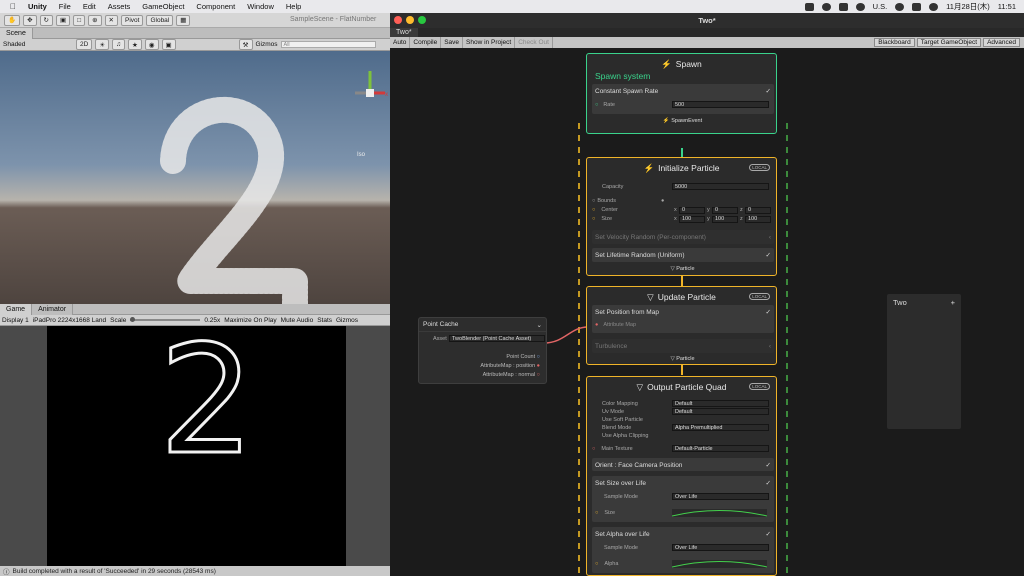 The height and width of the screenshot is (576, 1024). I want to click on cloud-icon, so click(826, 6).